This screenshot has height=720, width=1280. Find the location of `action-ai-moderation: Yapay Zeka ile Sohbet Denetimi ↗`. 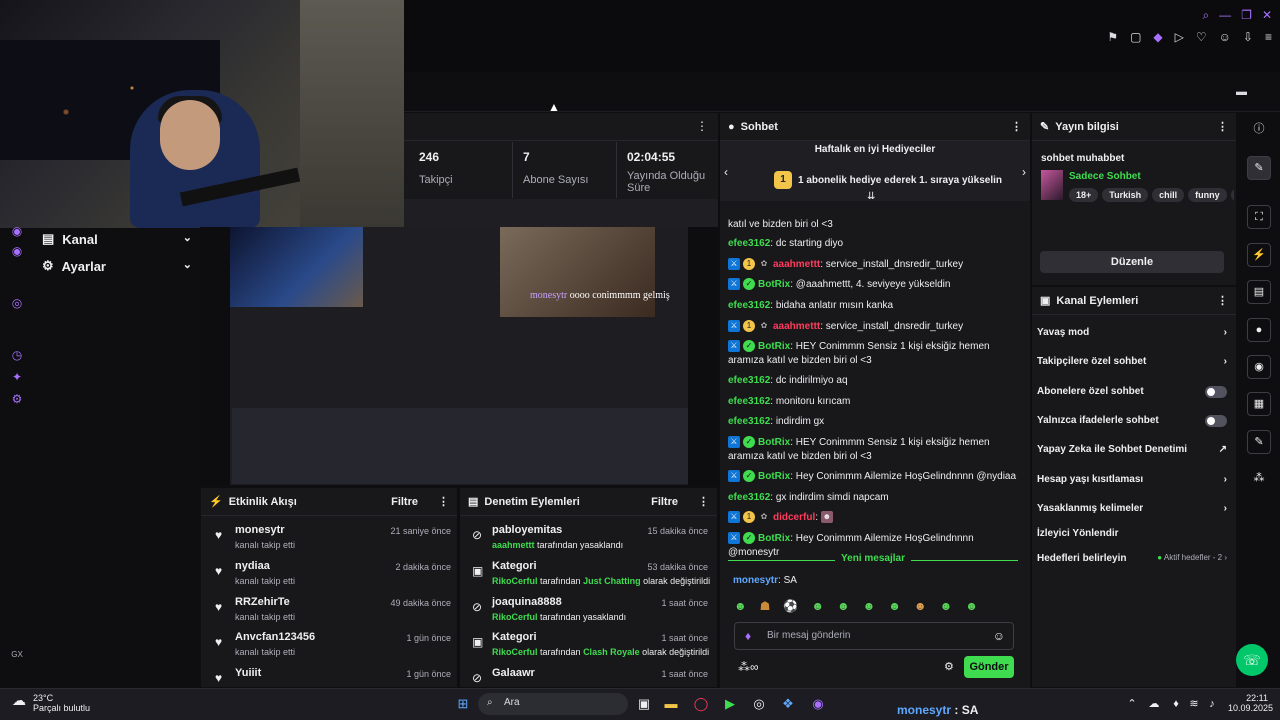

action-ai-moderation: Yapay Zeka ile Sohbet Denetimi ↗ is located at coordinates (1132, 454).